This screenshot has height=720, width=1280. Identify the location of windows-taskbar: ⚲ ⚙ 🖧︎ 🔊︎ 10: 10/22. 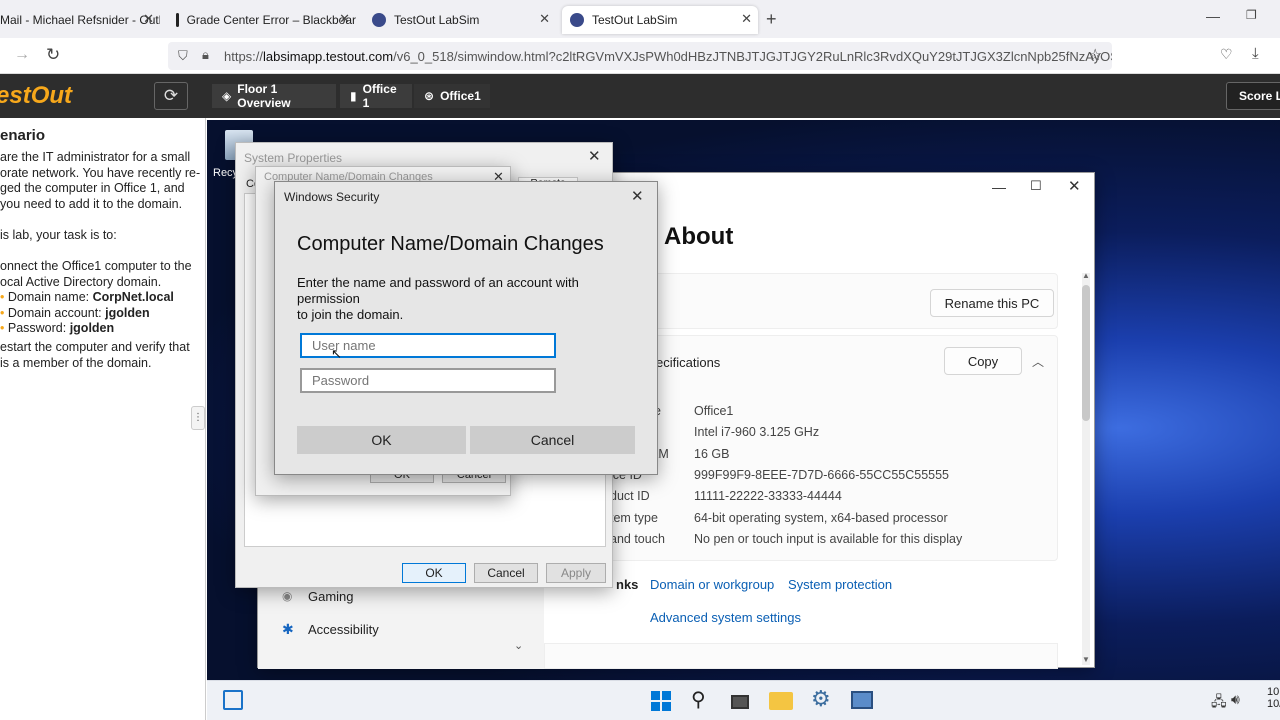
(743, 700).